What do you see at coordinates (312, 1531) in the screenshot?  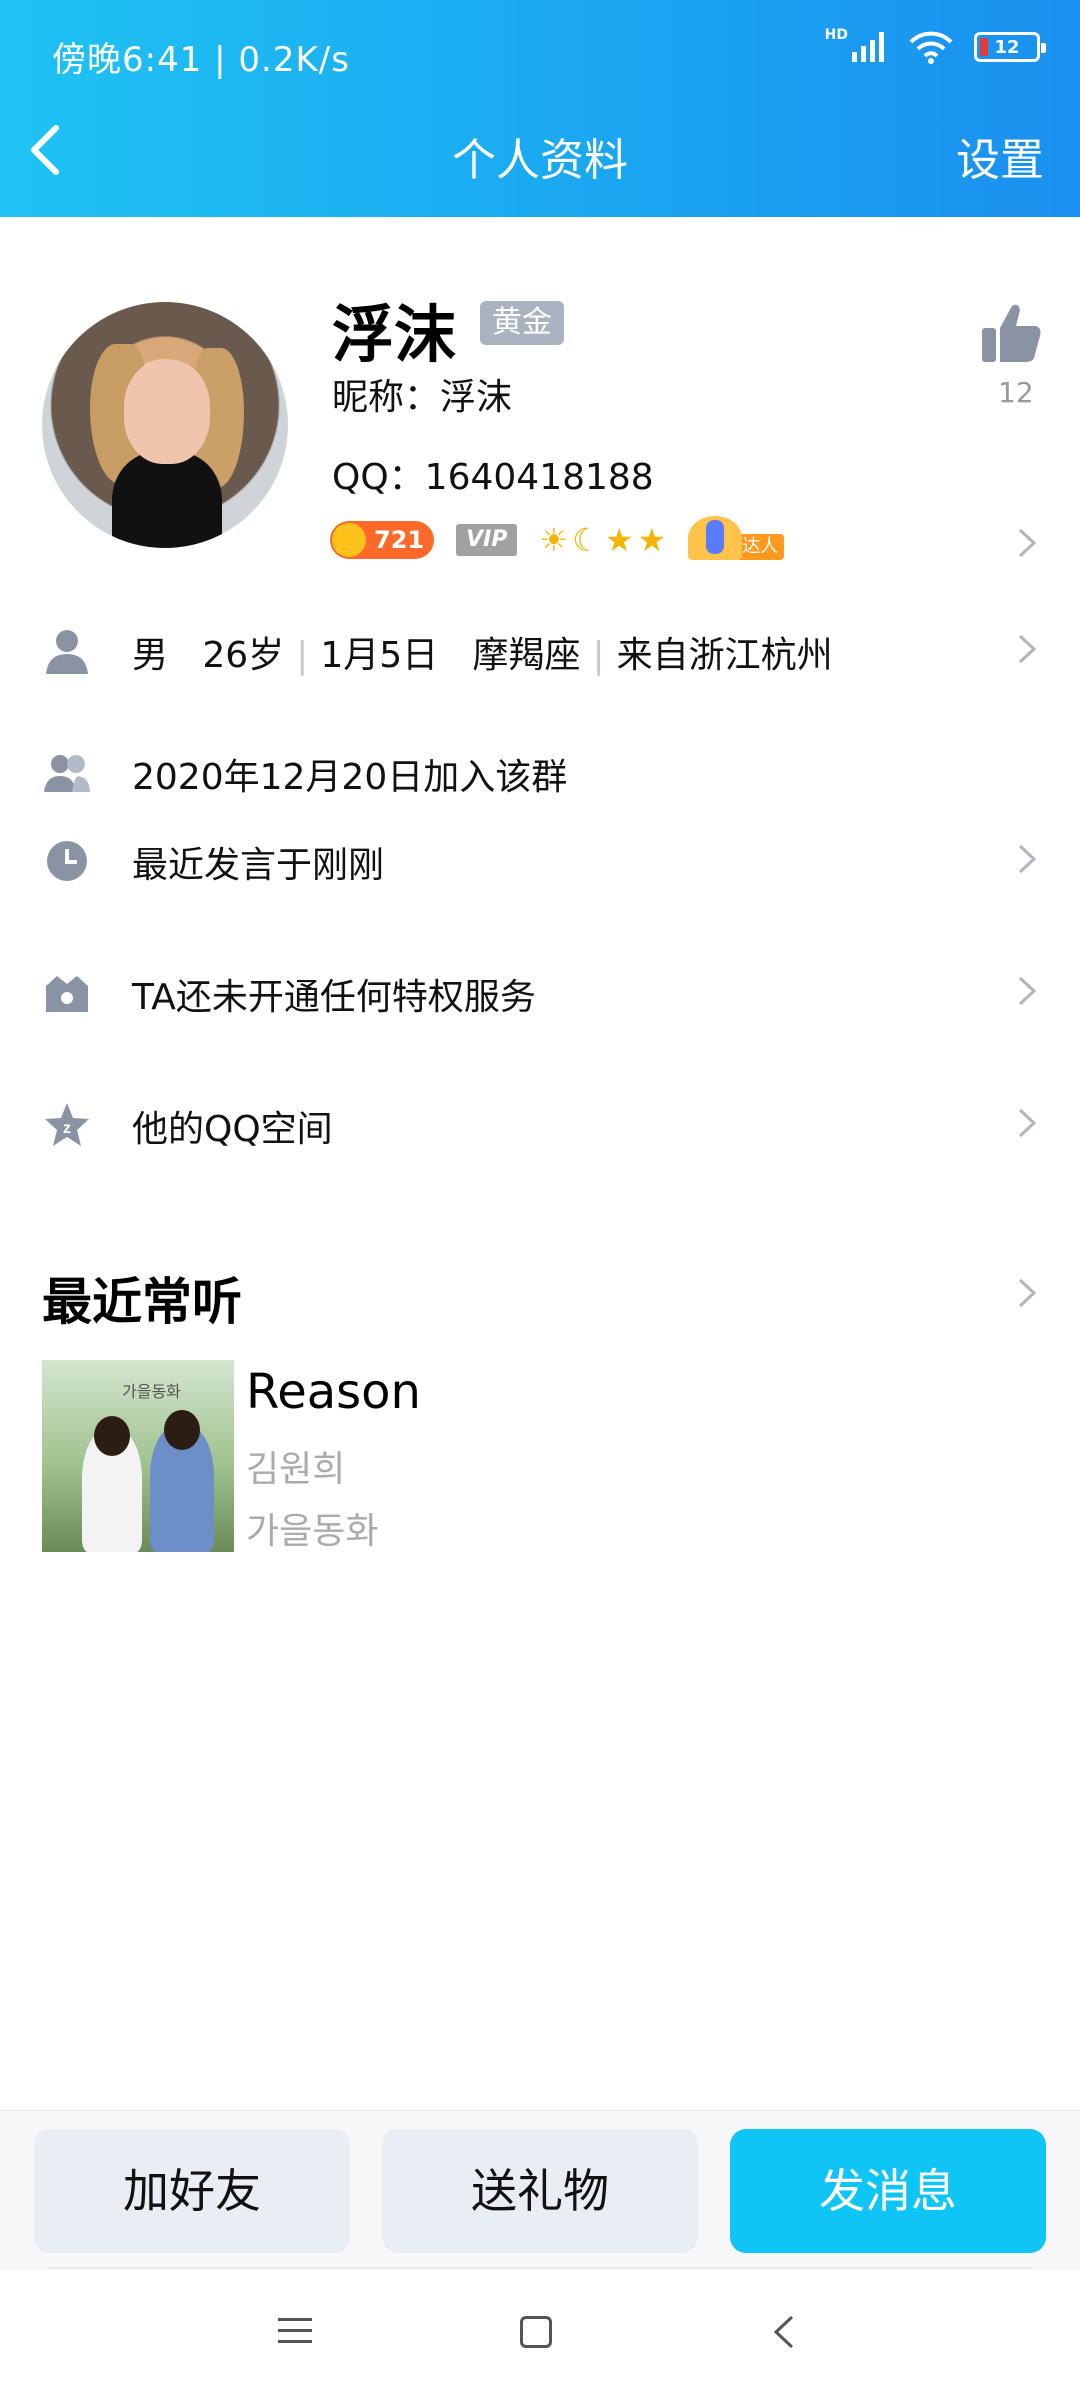 I see `song-album: 가을동화` at bounding box center [312, 1531].